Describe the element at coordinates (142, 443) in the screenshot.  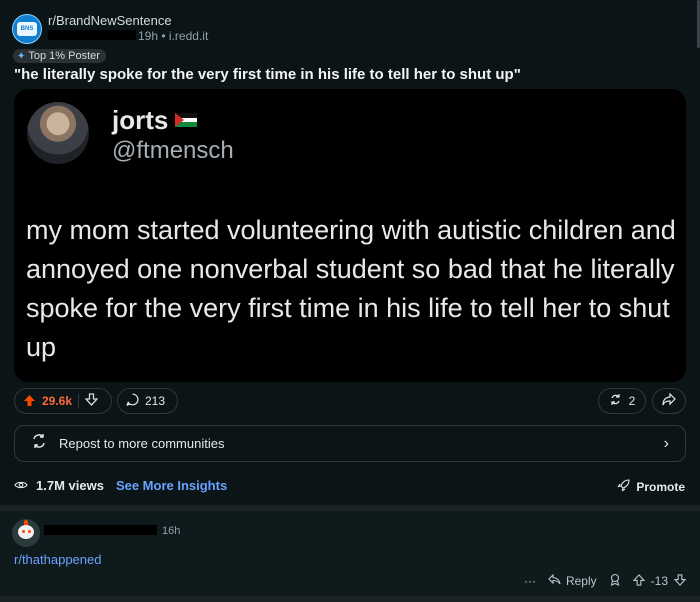
I see `repost-label: Repost to more communities` at that location.